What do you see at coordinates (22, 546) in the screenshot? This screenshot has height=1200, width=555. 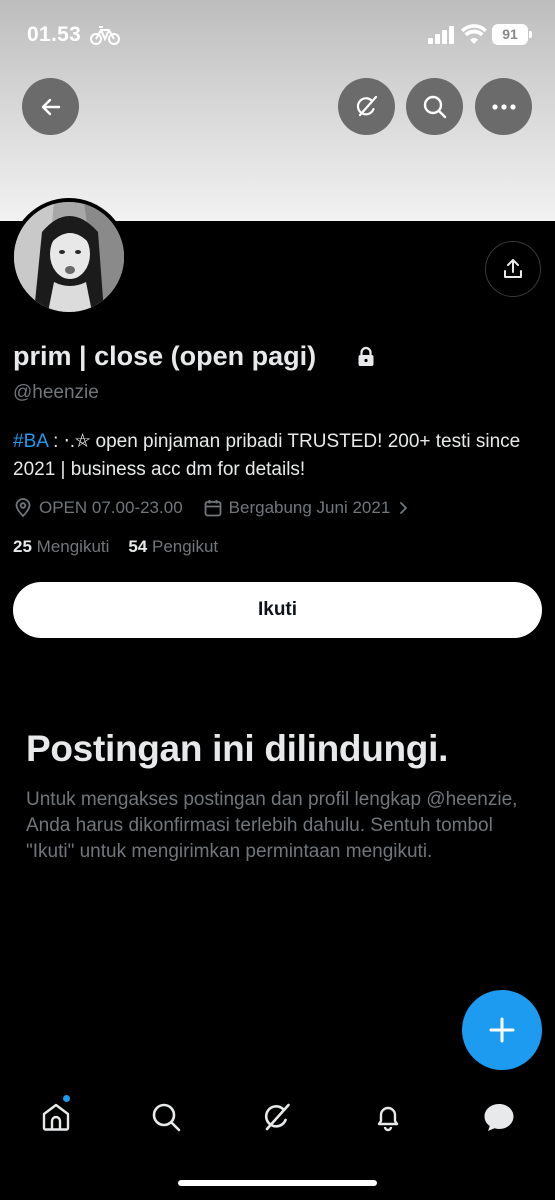 I see `following-count: 25` at bounding box center [22, 546].